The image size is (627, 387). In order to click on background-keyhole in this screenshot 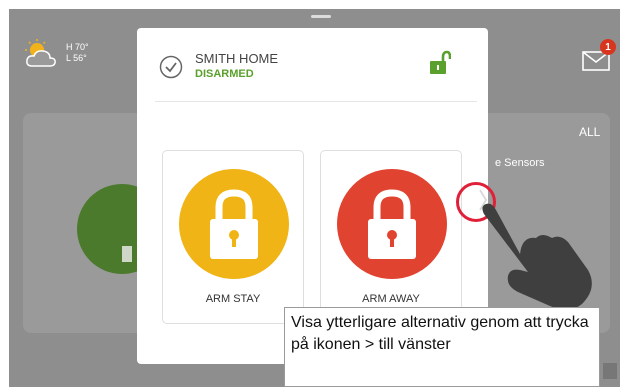, I will do `click(127, 254)`.